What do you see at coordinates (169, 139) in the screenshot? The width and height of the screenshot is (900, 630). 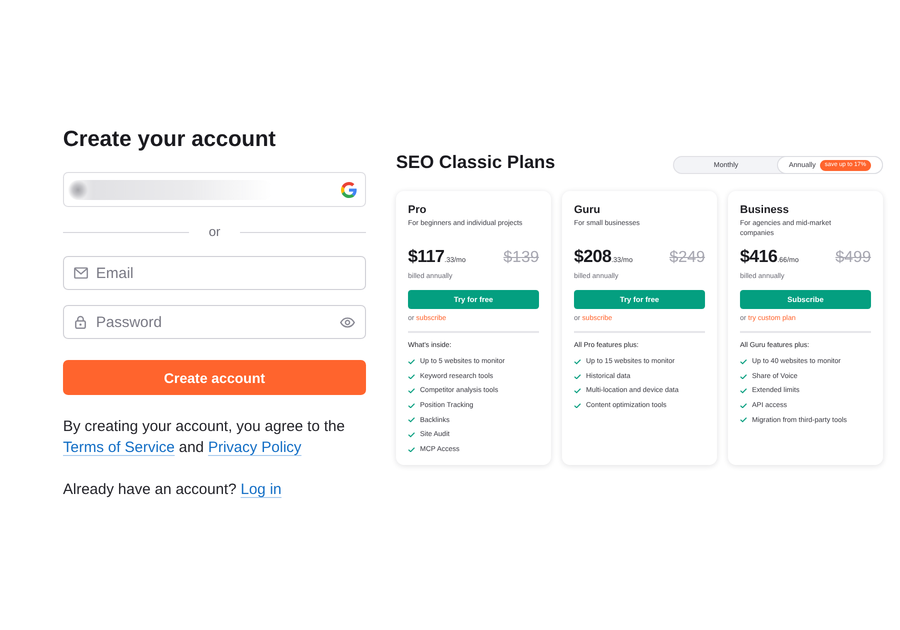 I see `page-title: Create your account` at bounding box center [169, 139].